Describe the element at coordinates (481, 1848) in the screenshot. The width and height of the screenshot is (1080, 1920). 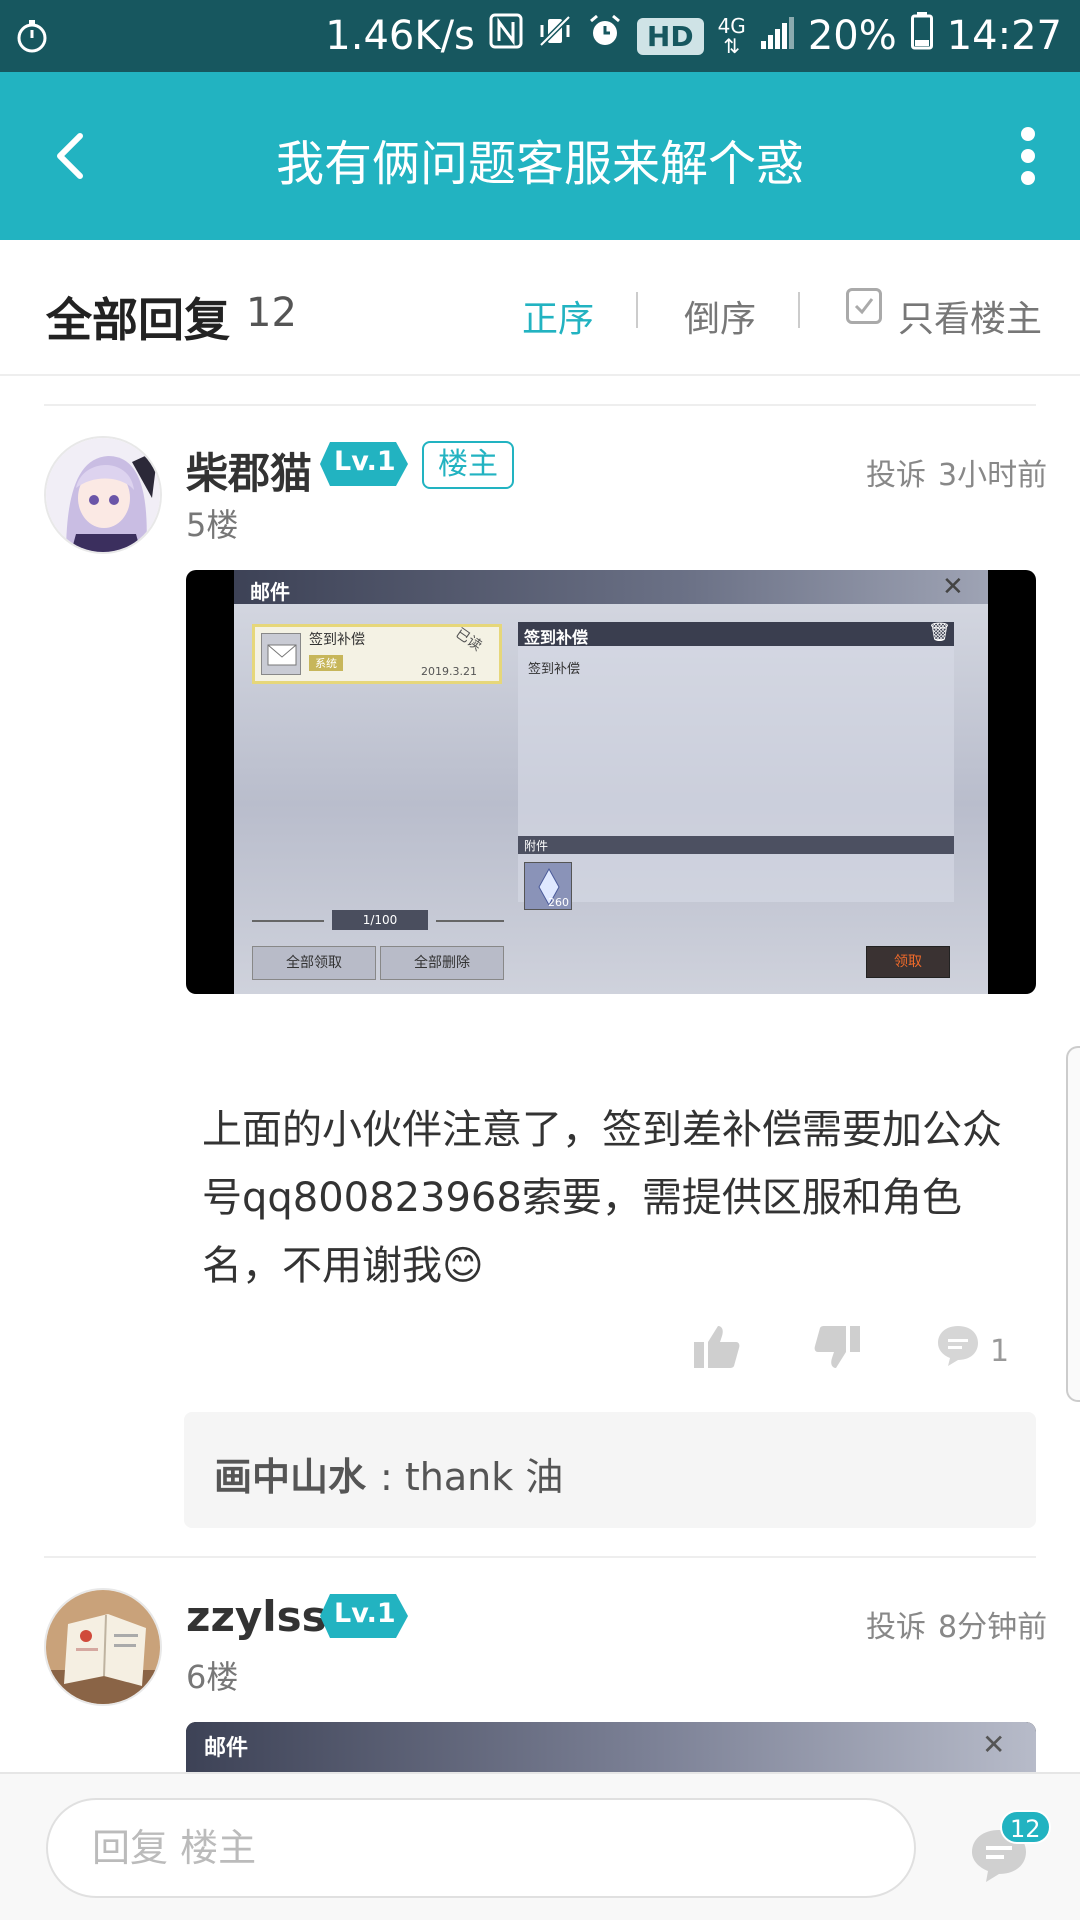
I see `reply-input: 回复 楼主` at that location.